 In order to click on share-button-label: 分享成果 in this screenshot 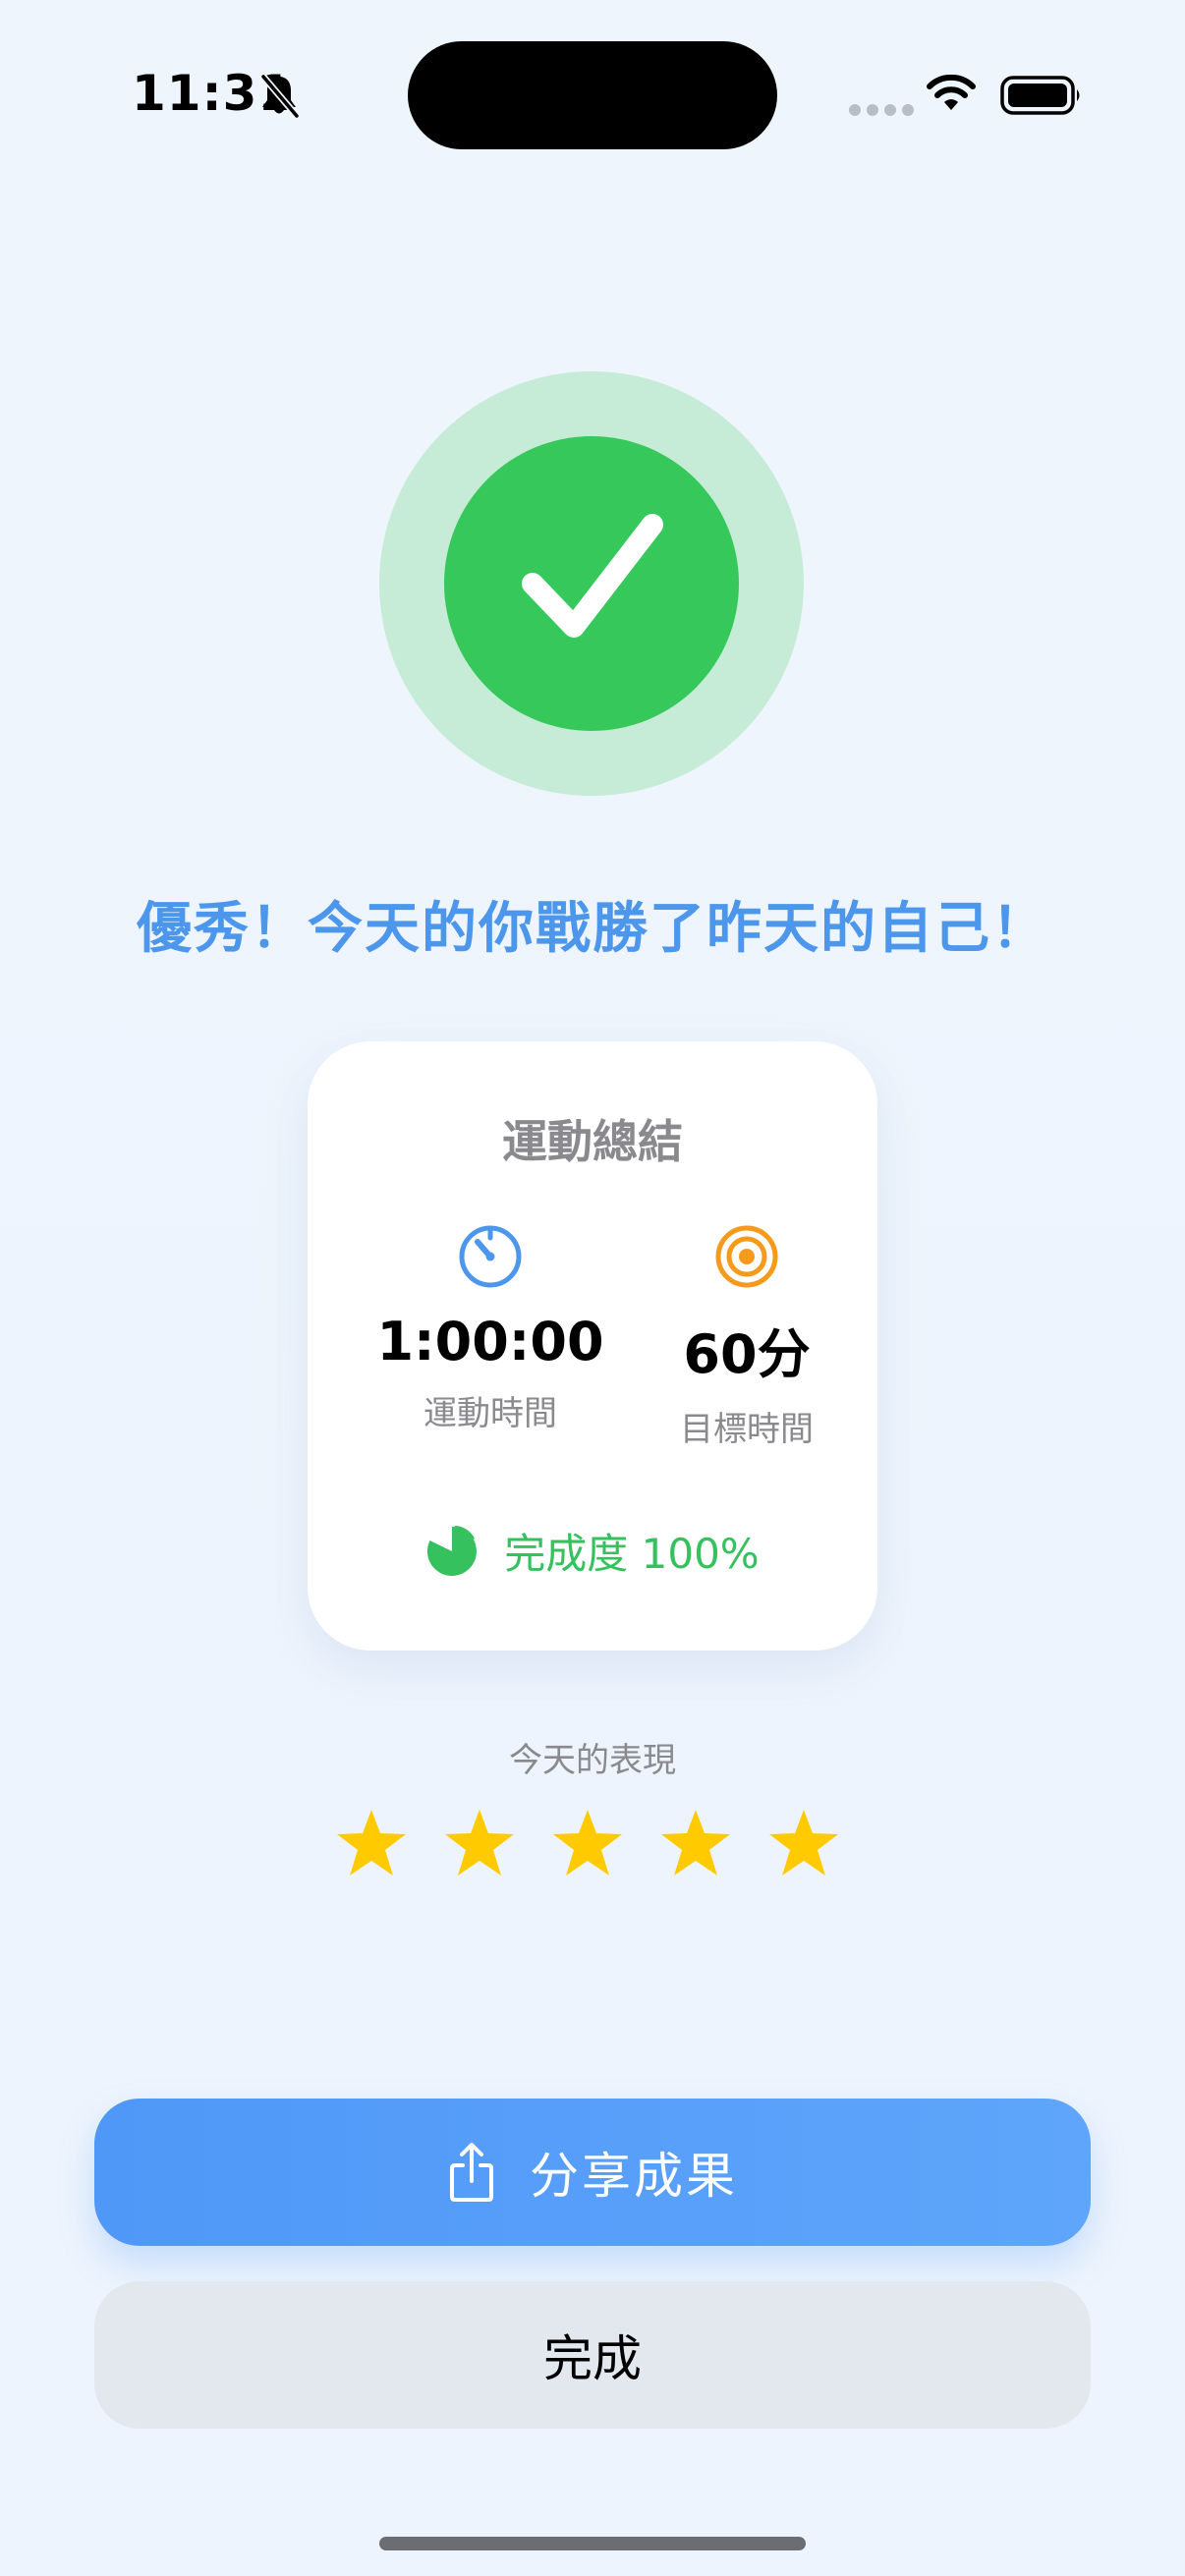, I will do `click(634, 2176)`.